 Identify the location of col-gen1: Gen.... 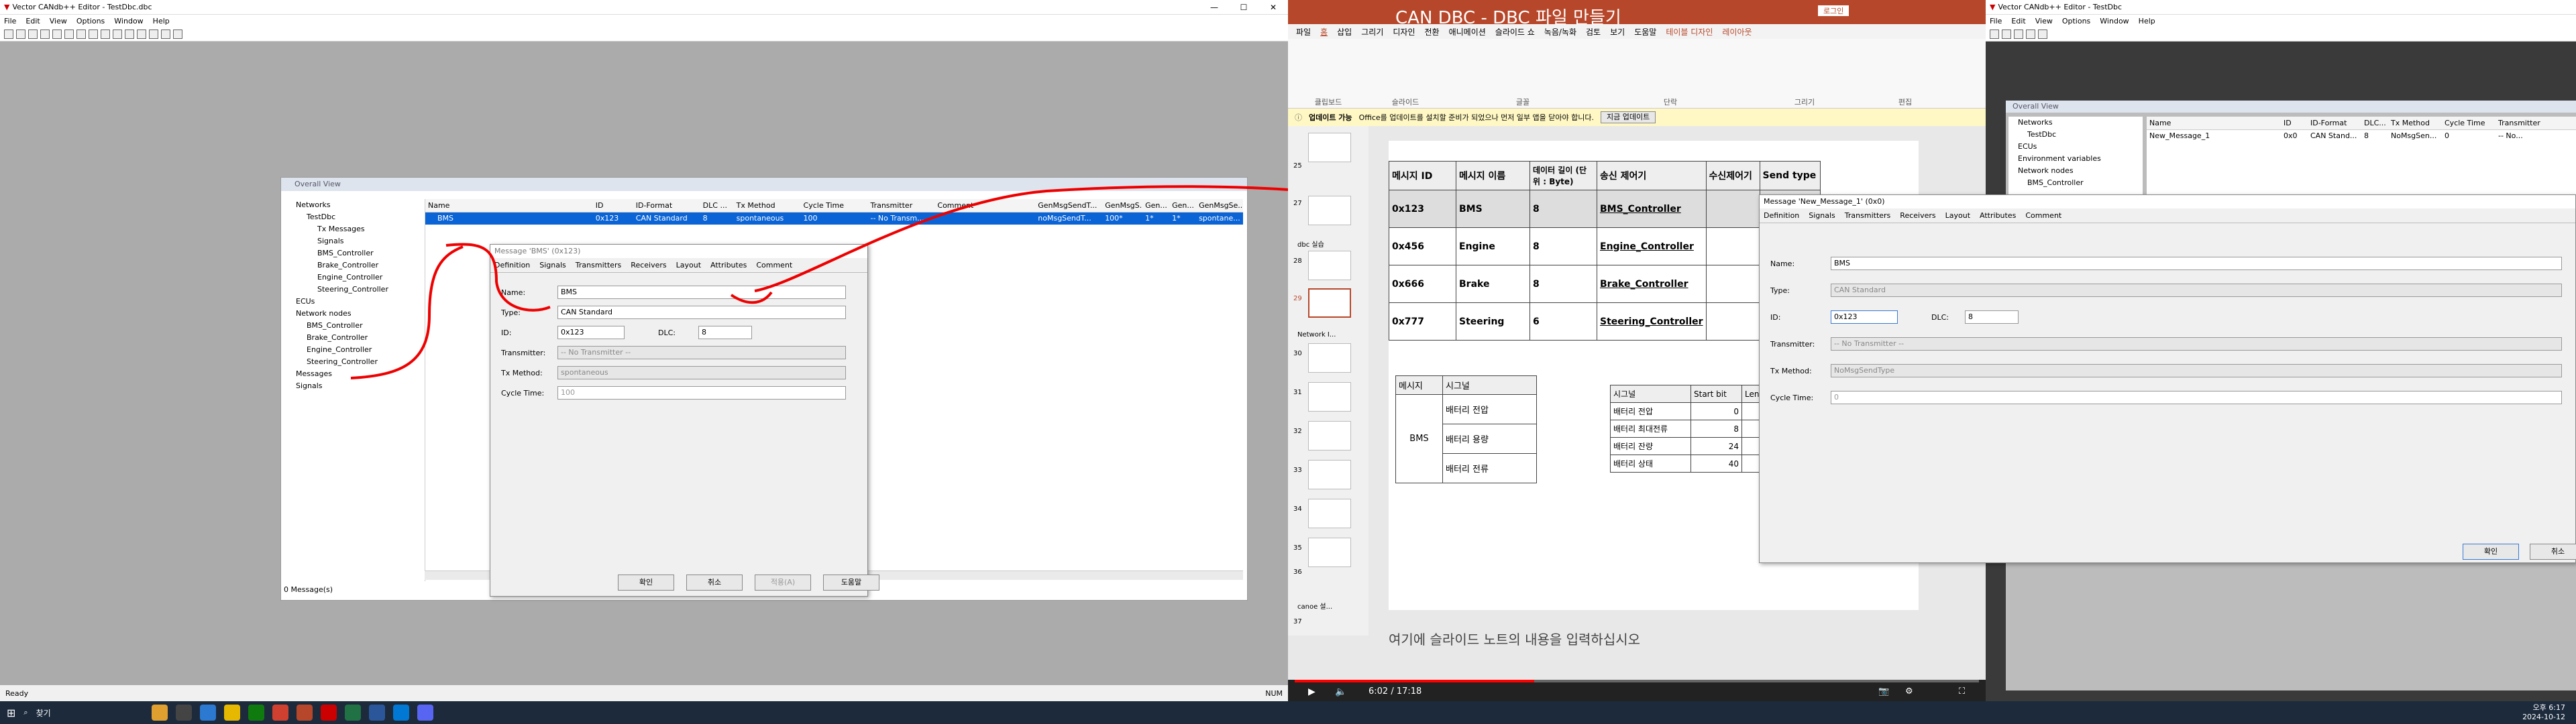
(1155, 205).